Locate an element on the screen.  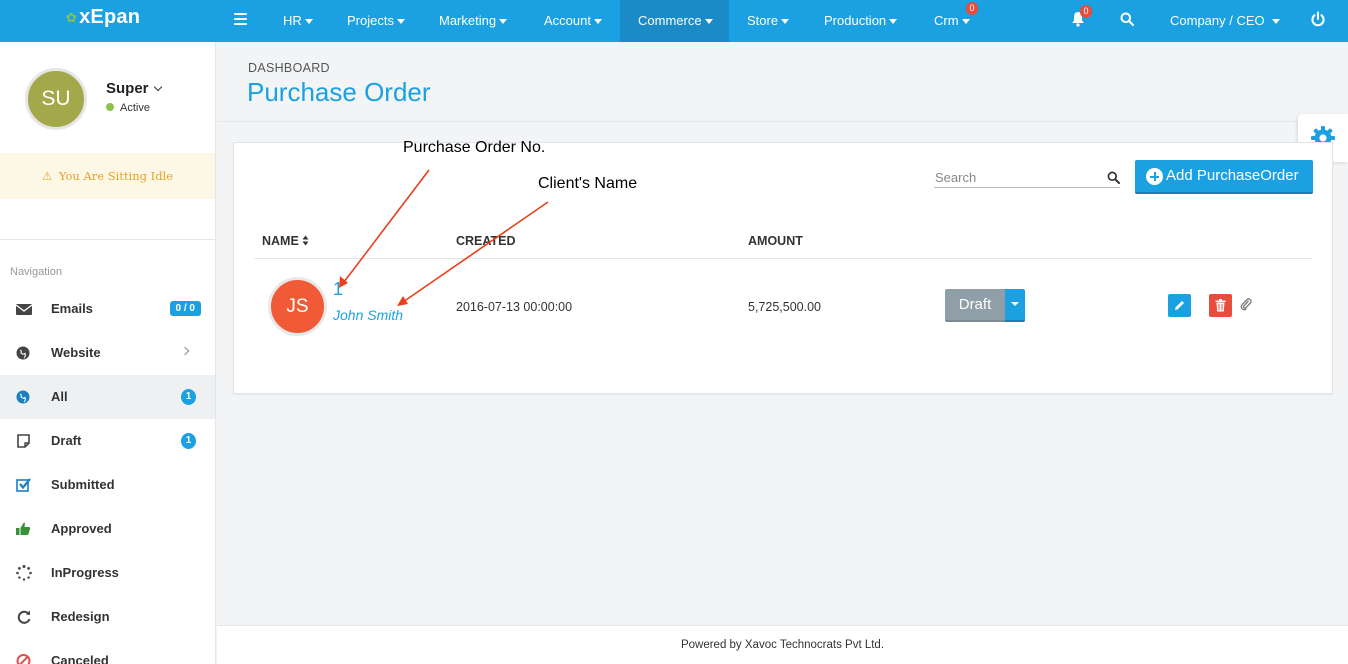
sticky-note-icon is located at coordinates (23, 441).